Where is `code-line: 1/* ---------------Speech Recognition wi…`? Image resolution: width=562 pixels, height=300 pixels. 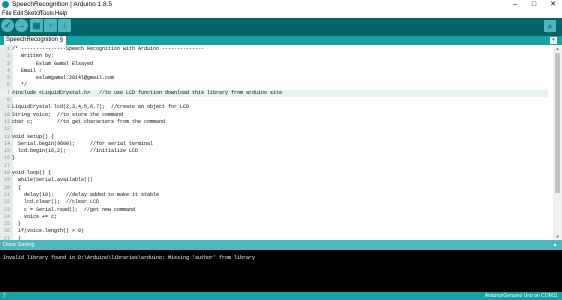 code-line: 1/* ---------------Speech Recognition wi… is located at coordinates (274, 49).